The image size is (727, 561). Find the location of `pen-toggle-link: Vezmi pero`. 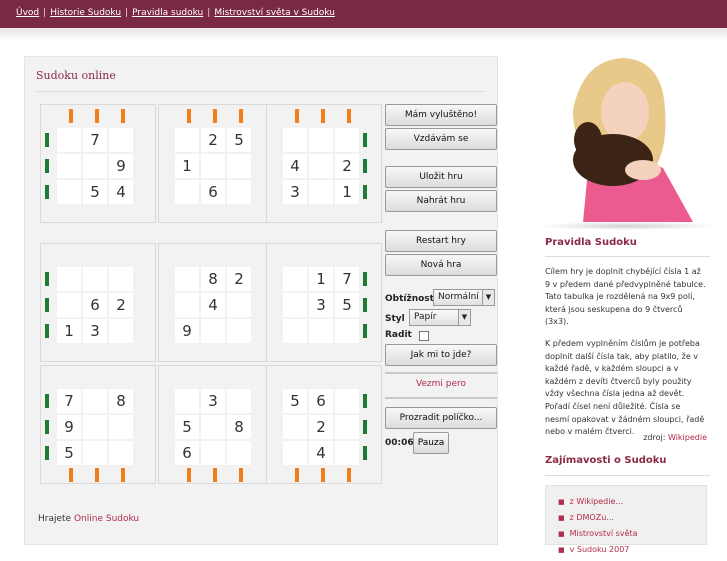

pen-toggle-link: Vezmi pero is located at coordinates (441, 384).